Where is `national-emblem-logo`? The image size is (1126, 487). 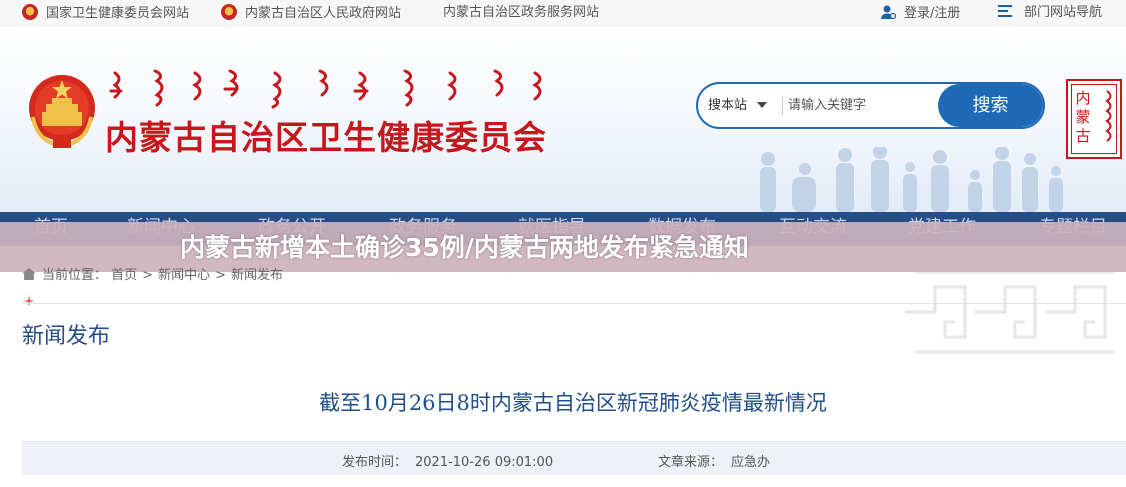
national-emblem-logo is located at coordinates (62, 112).